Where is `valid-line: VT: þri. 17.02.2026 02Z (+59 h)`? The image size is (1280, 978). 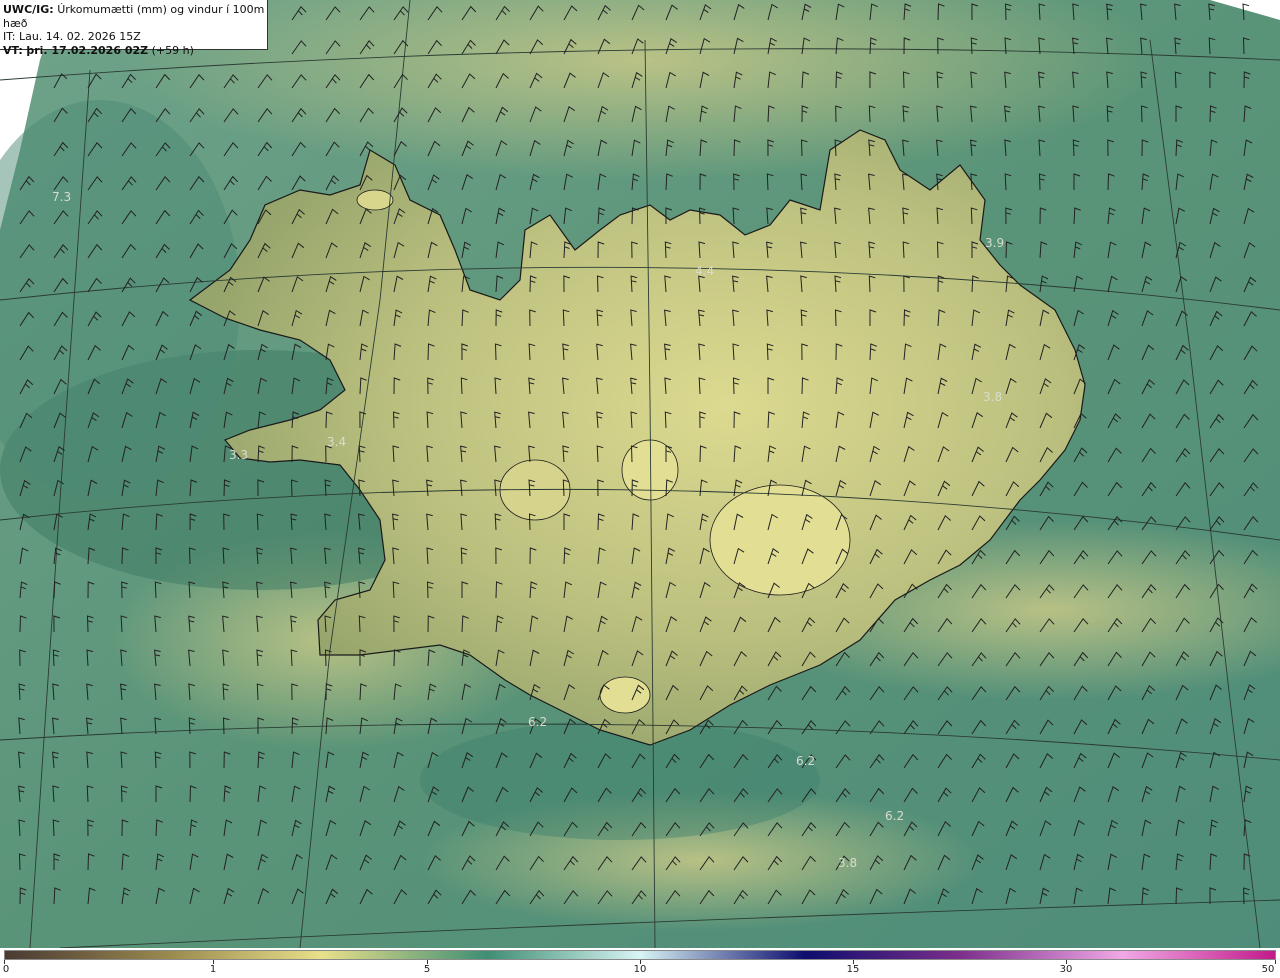
valid-line: VT: þri. 17.02.2026 02Z (+59 h) is located at coordinates (135, 51).